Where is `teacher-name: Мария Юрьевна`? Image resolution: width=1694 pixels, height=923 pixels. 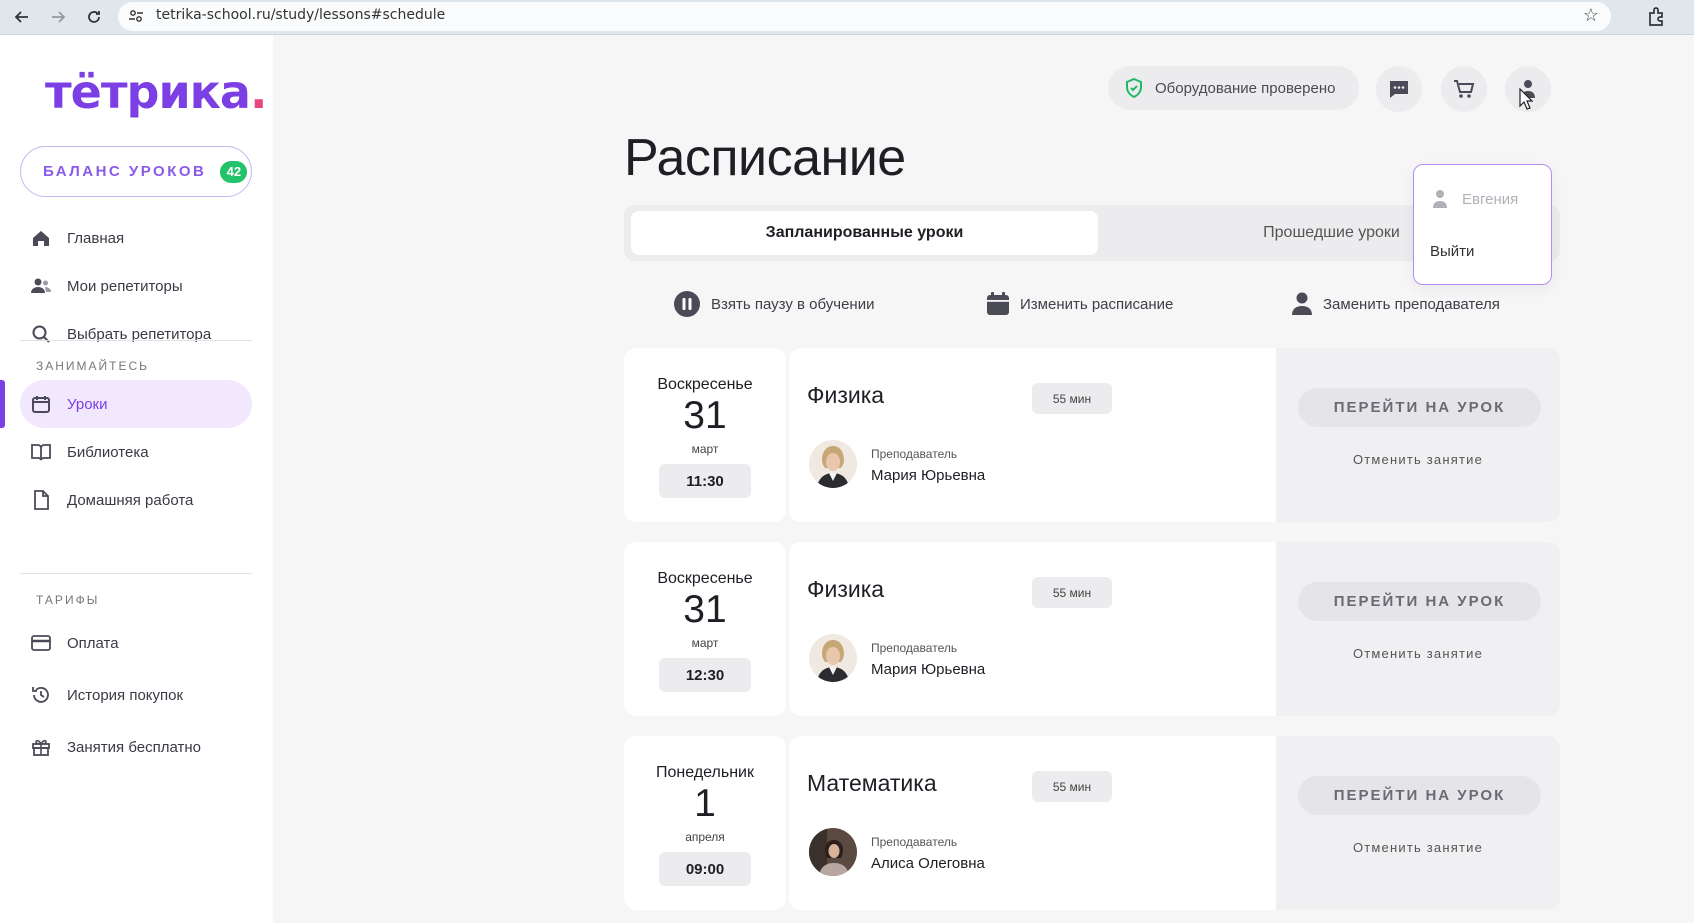
teacher-name: Мария Юрьевна is located at coordinates (928, 669).